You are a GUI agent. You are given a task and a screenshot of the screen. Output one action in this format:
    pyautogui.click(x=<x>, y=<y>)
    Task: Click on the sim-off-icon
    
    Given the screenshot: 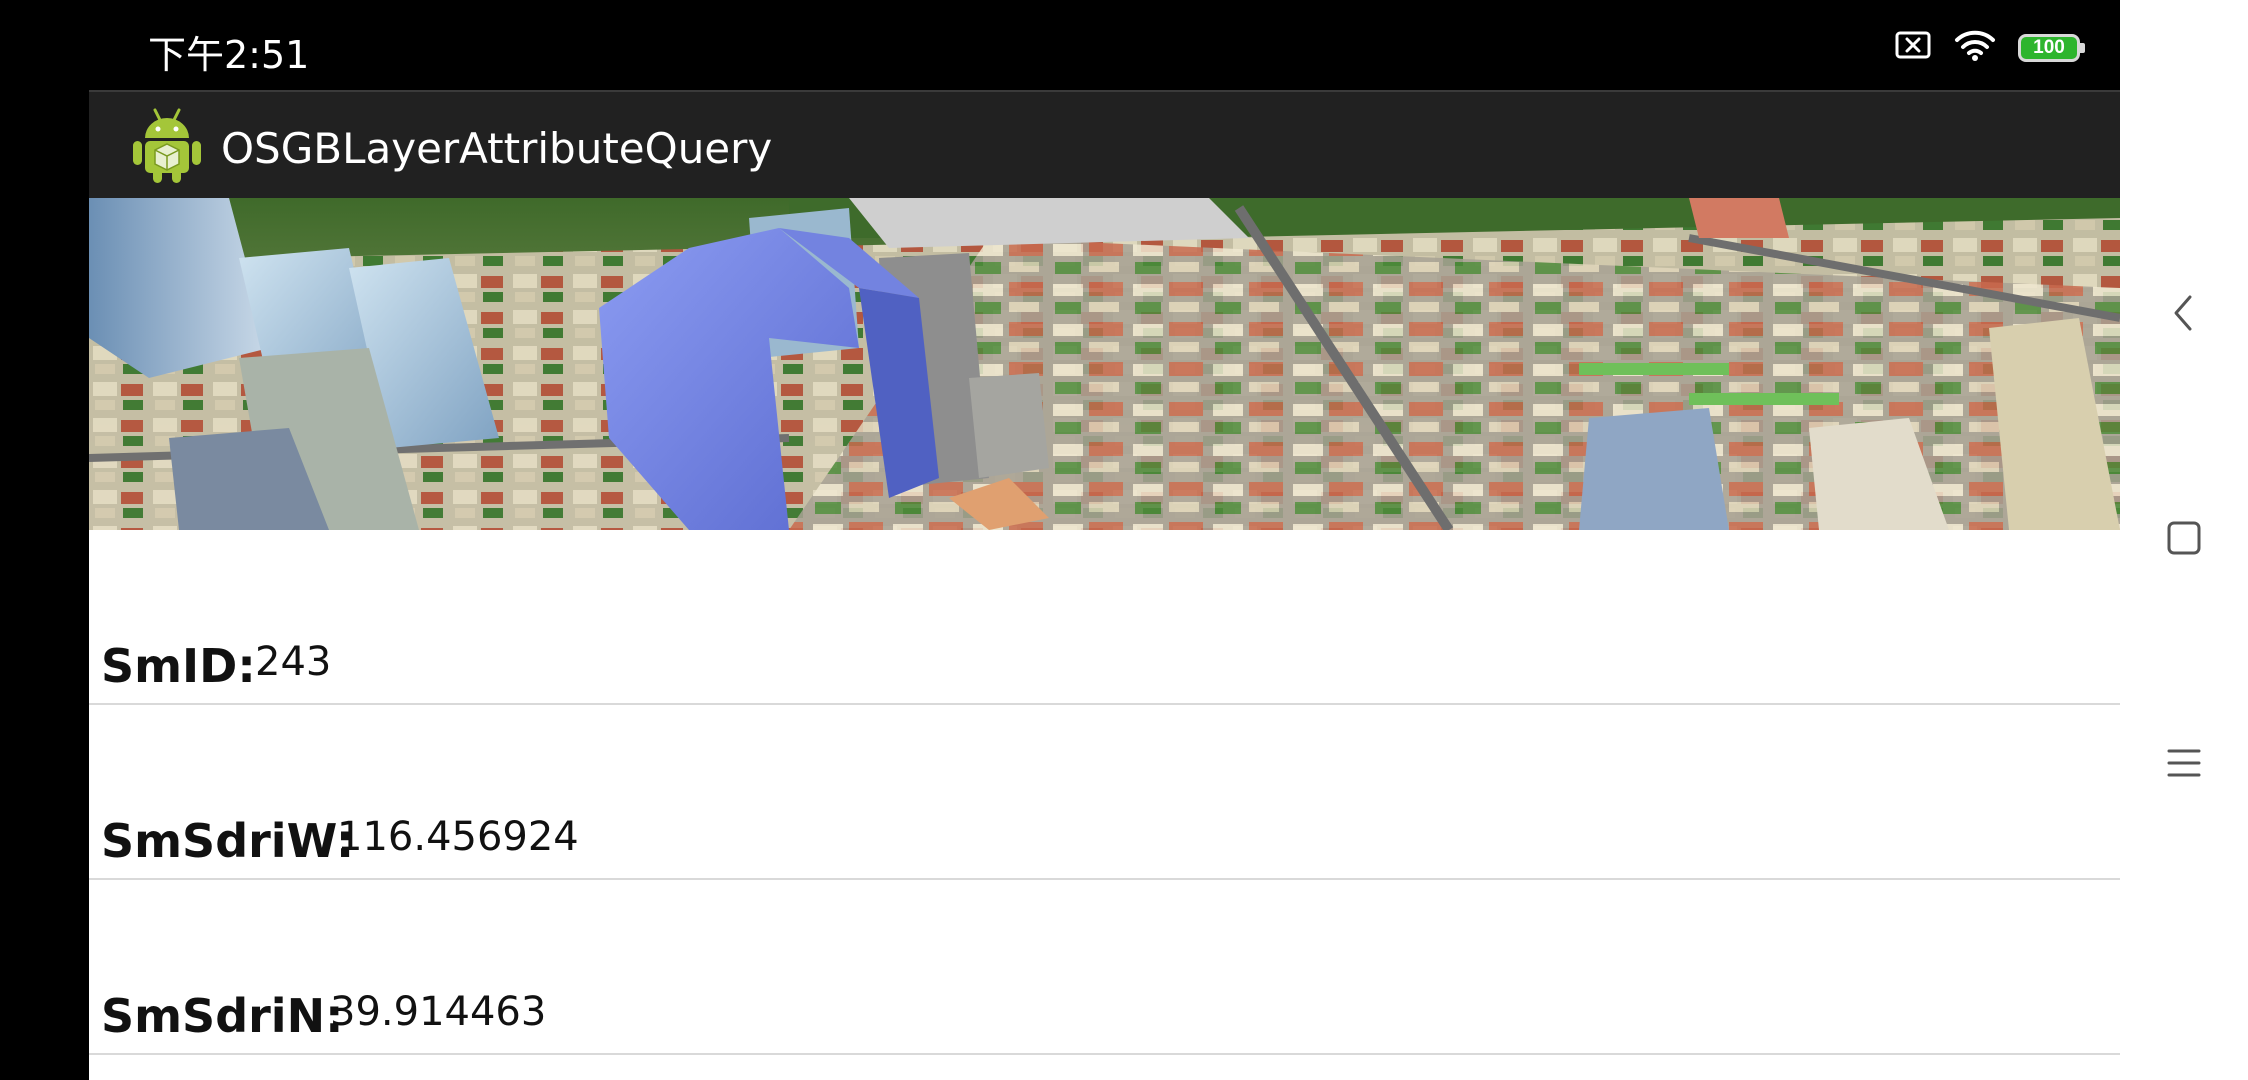 What is the action you would take?
    pyautogui.click(x=1913, y=47)
    